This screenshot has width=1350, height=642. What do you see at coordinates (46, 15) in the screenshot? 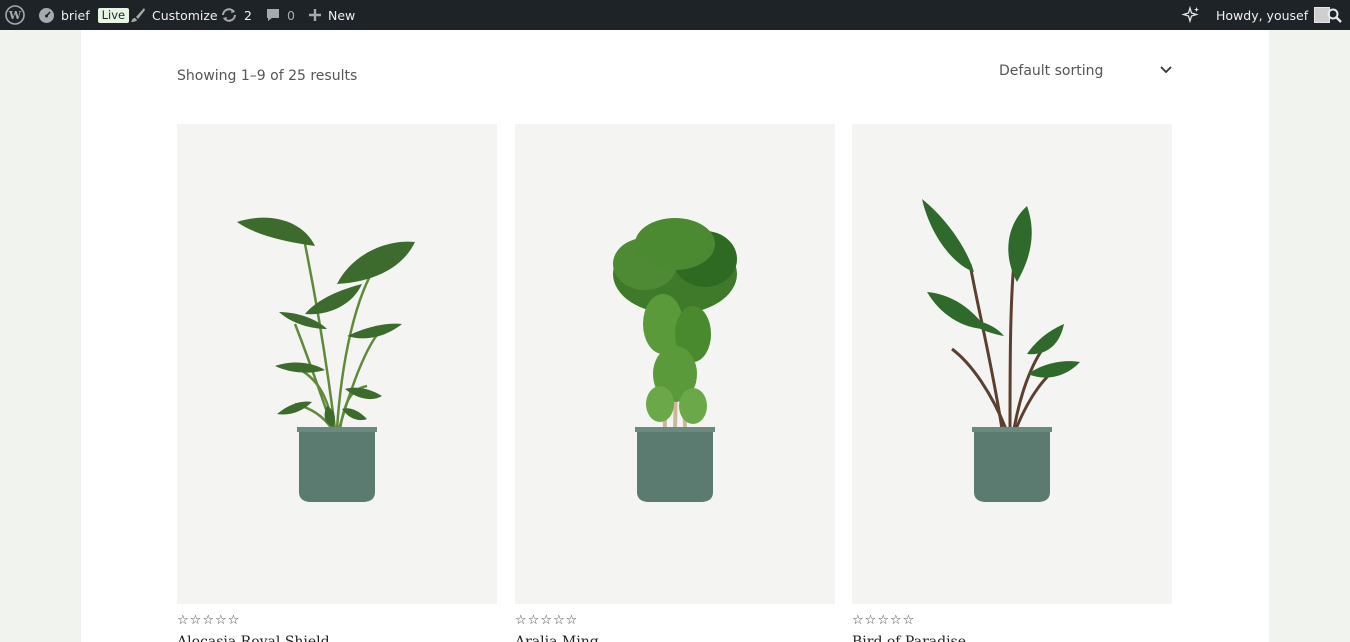
I see `dashboard-gauge-icon` at bounding box center [46, 15].